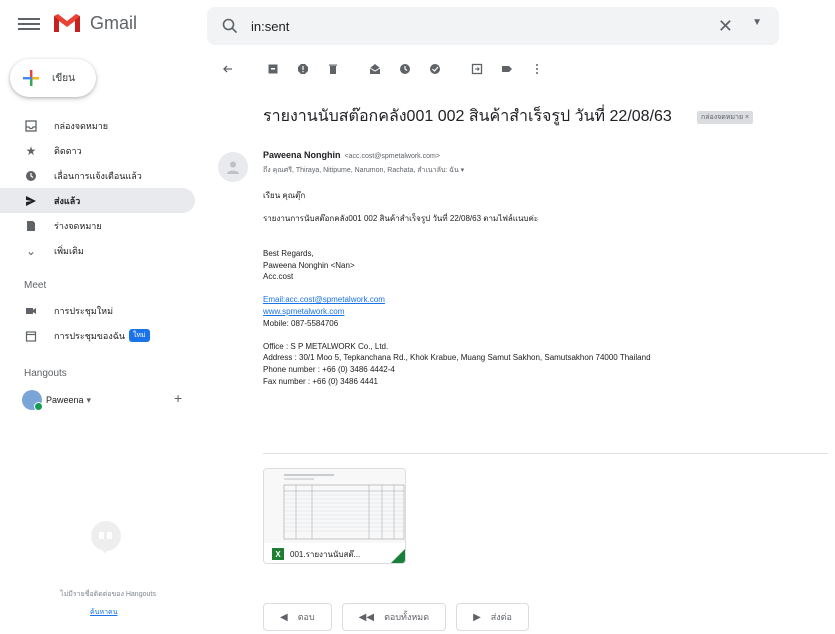 The height and width of the screenshot is (634, 835). Describe the element at coordinates (303, 311) in the screenshot. I see `website-link: www.spmetalwork.com` at that location.